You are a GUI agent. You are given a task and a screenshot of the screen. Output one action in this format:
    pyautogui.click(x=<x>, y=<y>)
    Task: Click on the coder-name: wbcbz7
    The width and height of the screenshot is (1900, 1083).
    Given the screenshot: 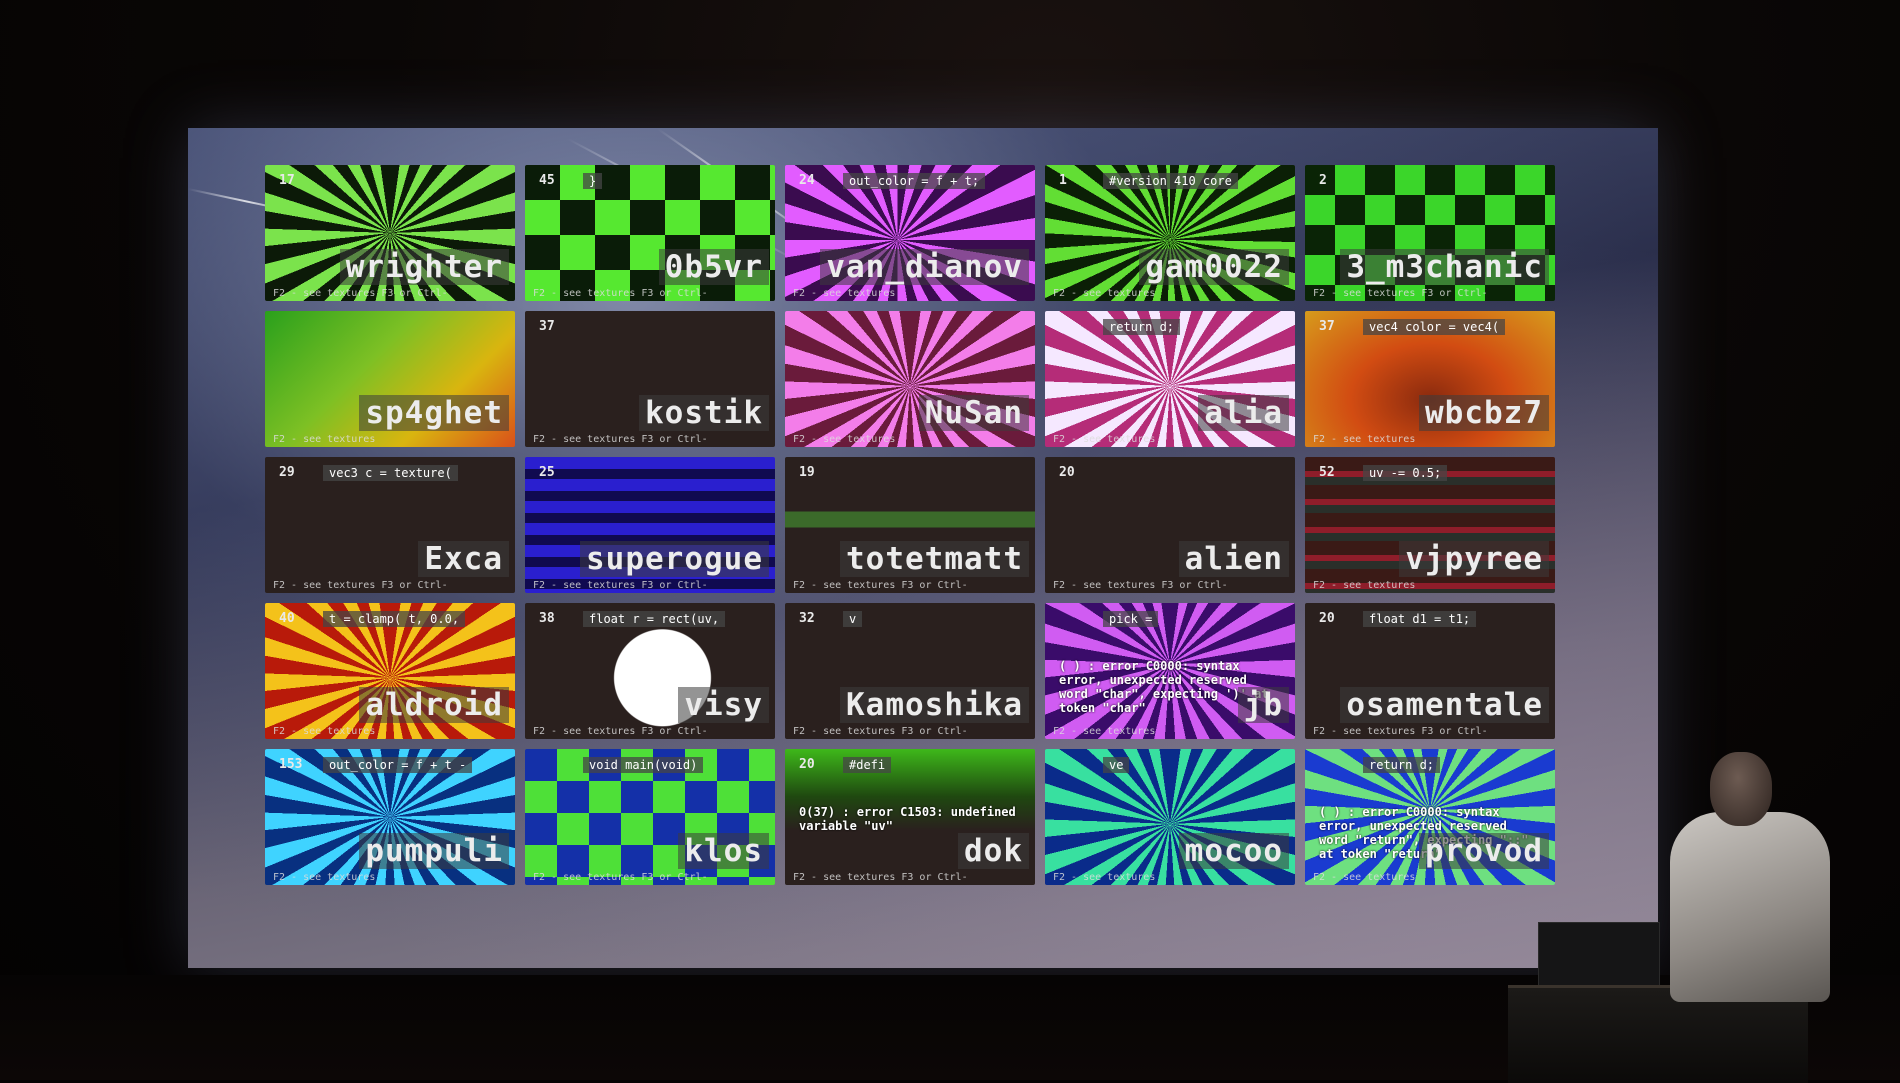 What is the action you would take?
    pyautogui.click(x=1484, y=413)
    